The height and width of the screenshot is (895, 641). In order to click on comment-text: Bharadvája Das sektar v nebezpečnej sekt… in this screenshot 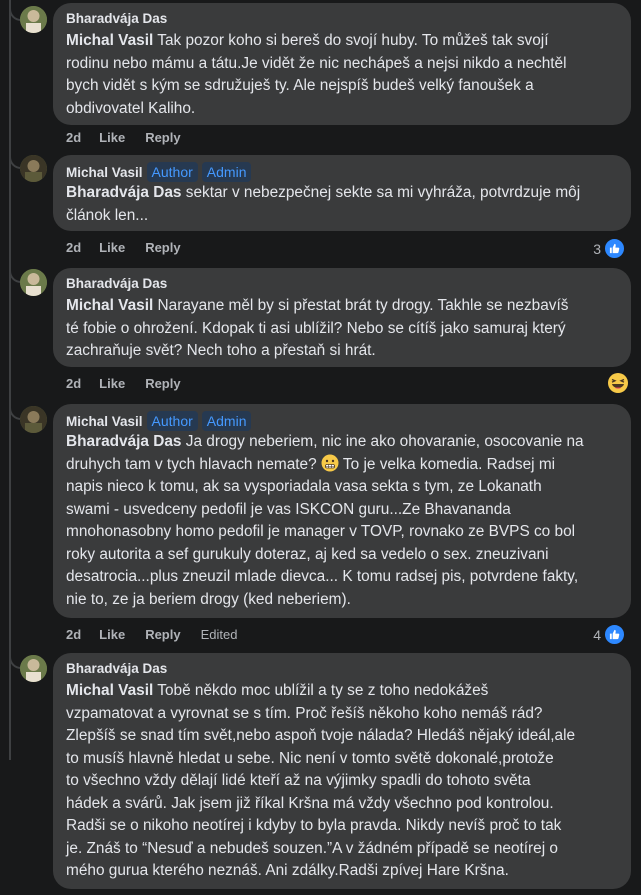, I will do `click(323, 204)`.